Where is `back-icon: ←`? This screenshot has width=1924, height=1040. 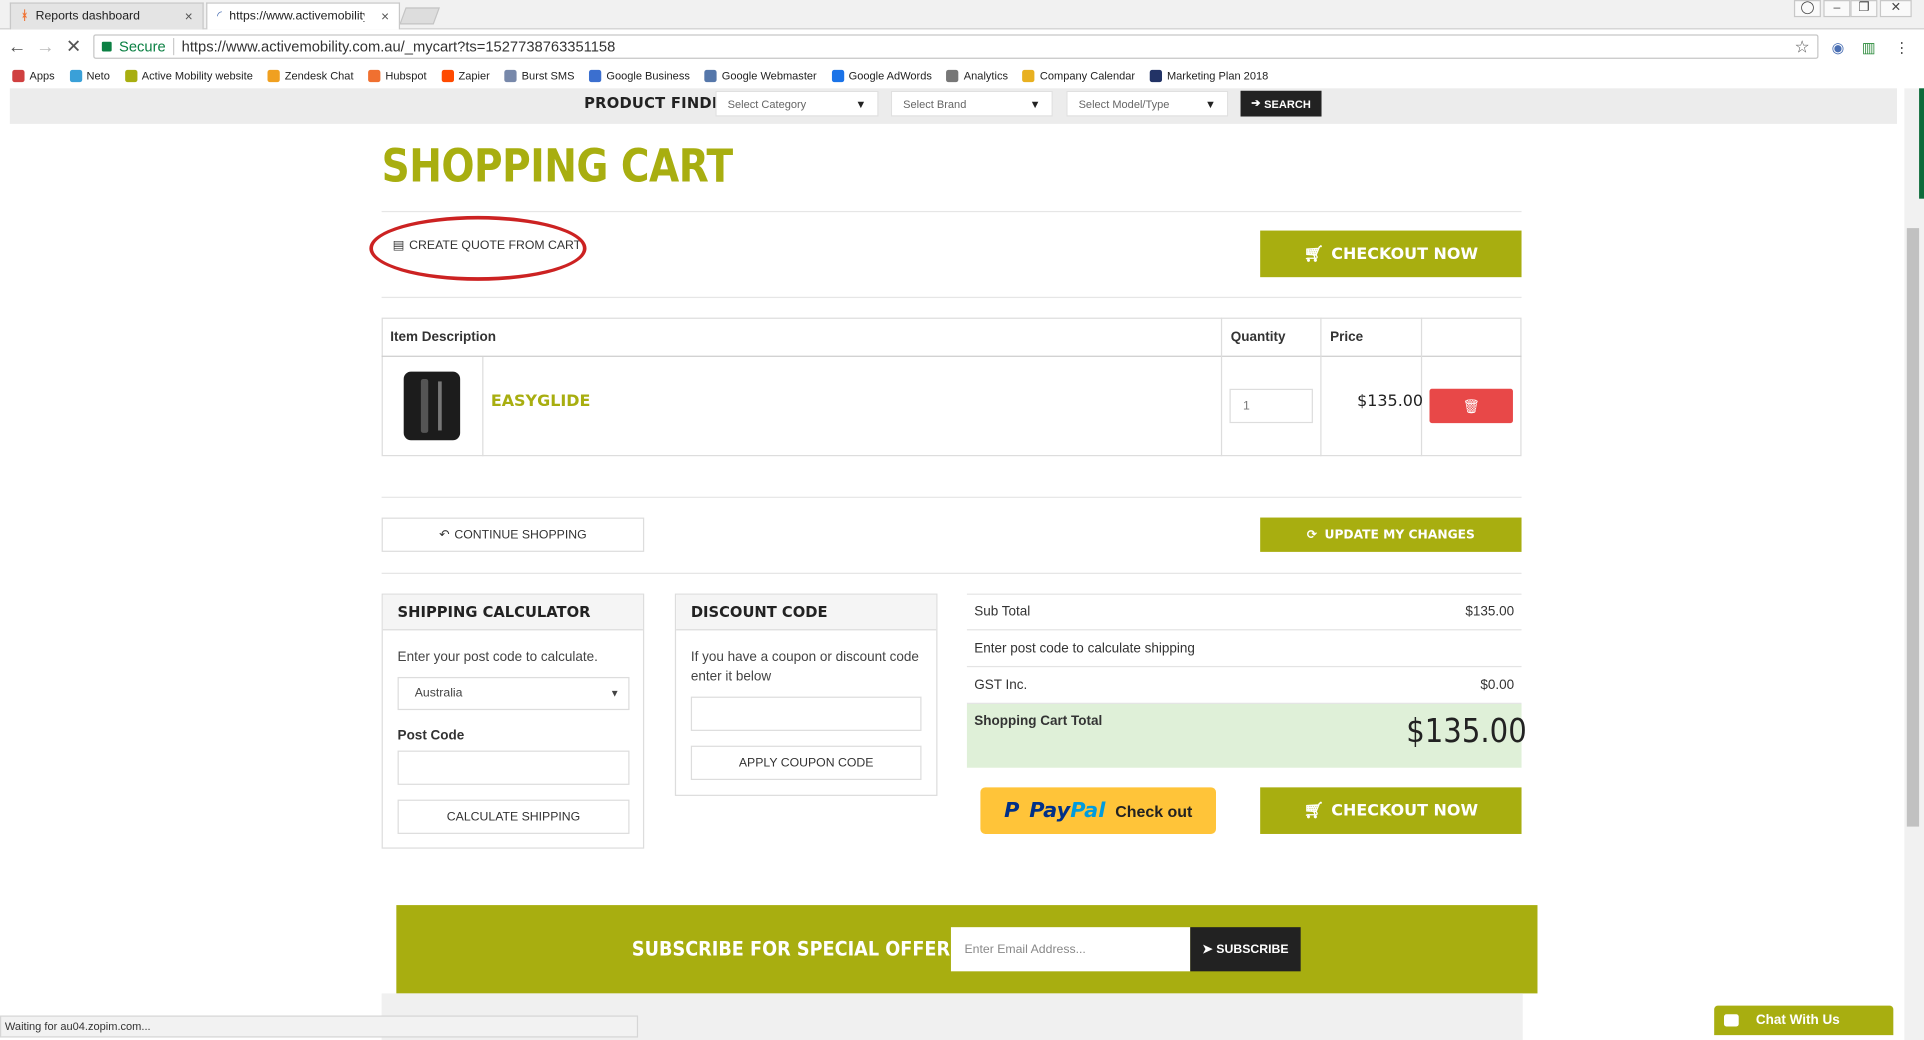
back-icon: ← is located at coordinates (17, 48).